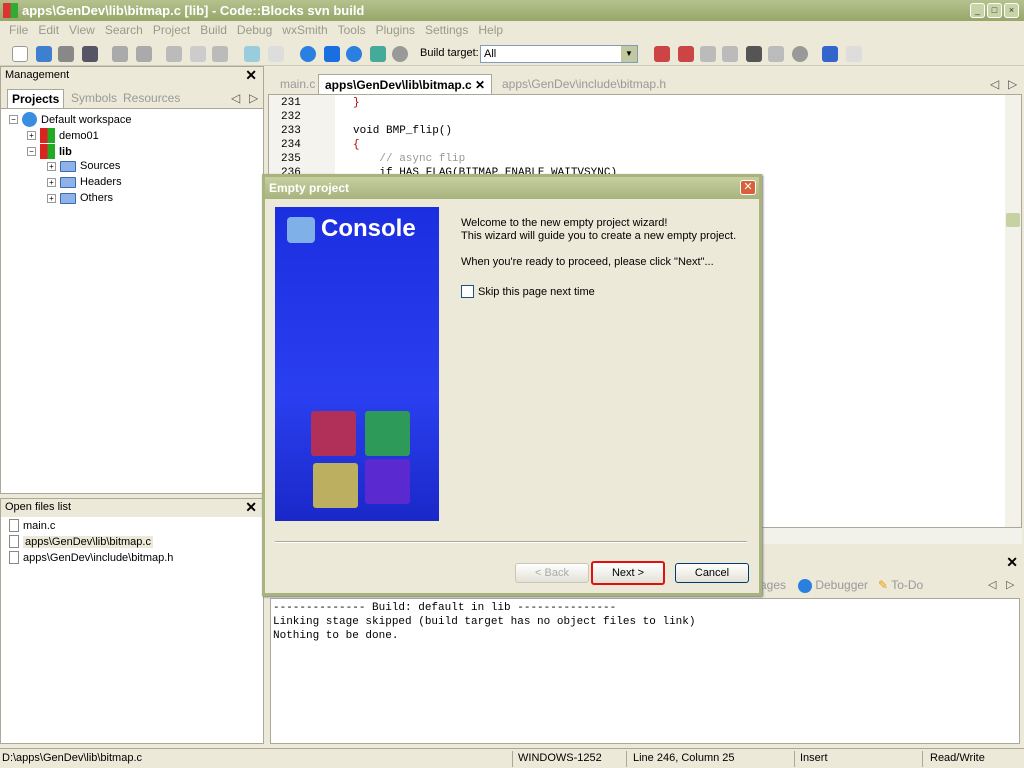 Image resolution: width=1024 pixels, height=768 pixels. I want to click on open-file-item: apps\GenDev\lib\bitmap.c, so click(81, 541).